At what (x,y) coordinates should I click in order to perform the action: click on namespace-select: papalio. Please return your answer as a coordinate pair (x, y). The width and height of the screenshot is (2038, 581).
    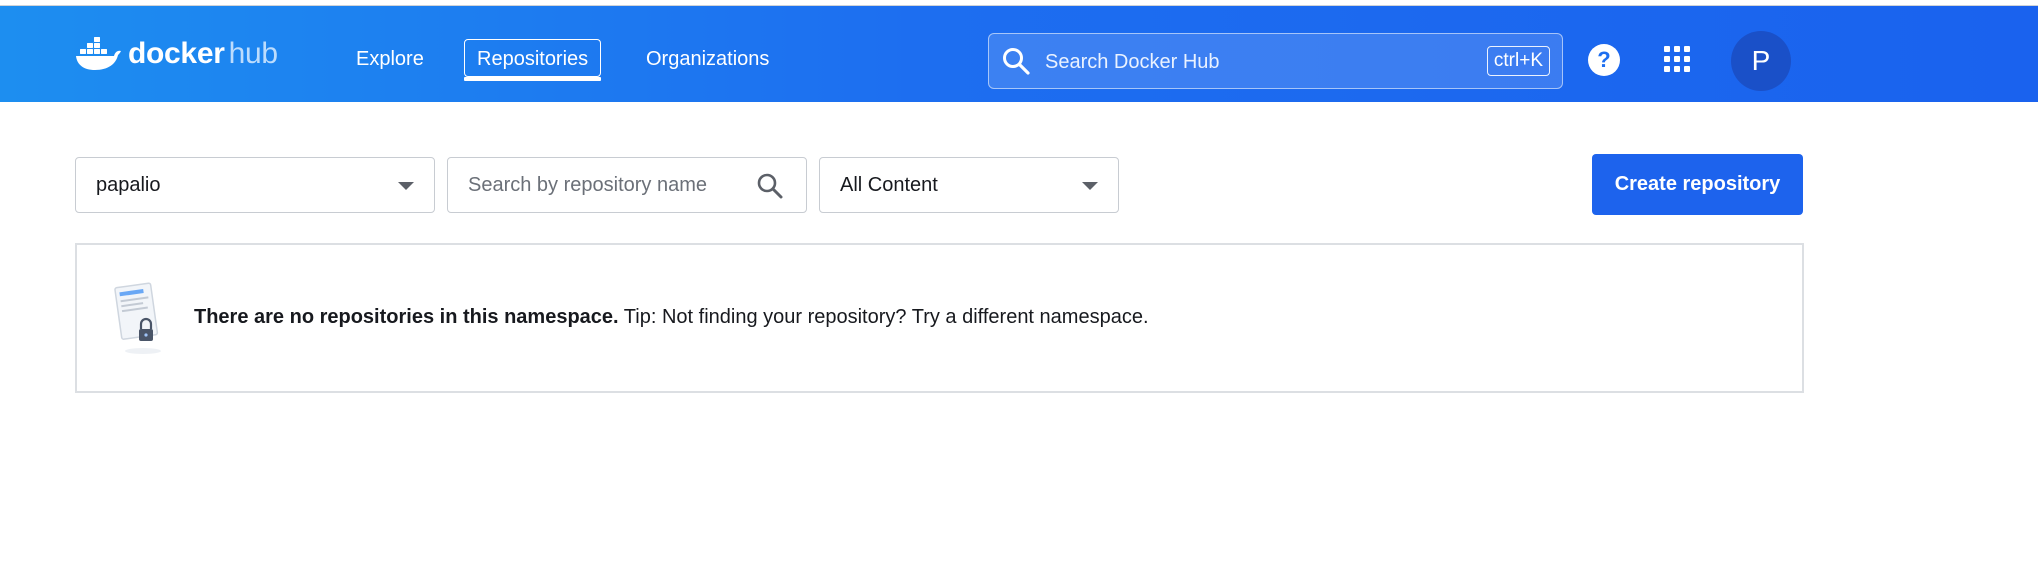
    Looking at the image, I should click on (255, 185).